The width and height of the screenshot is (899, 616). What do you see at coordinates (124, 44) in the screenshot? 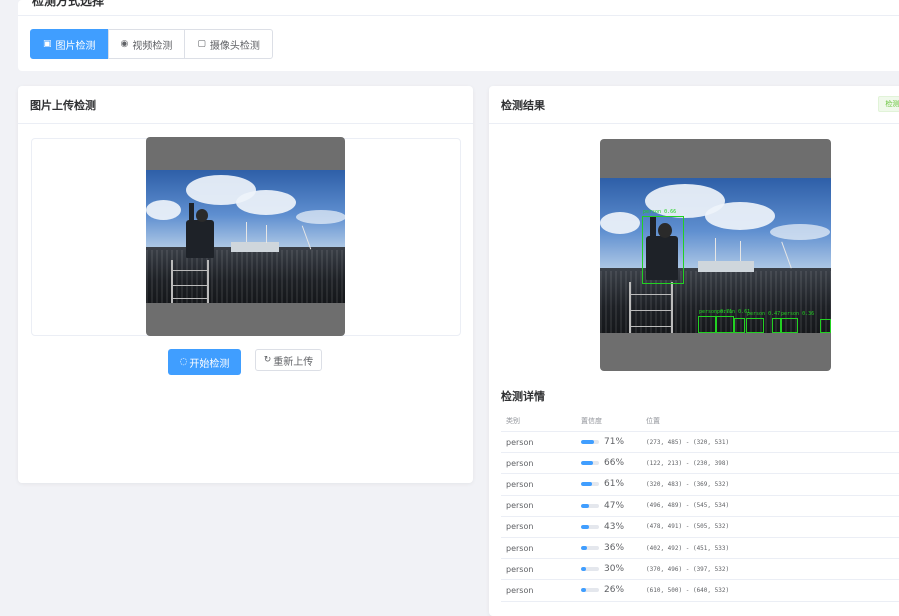
I see `play-icon: ◉` at bounding box center [124, 44].